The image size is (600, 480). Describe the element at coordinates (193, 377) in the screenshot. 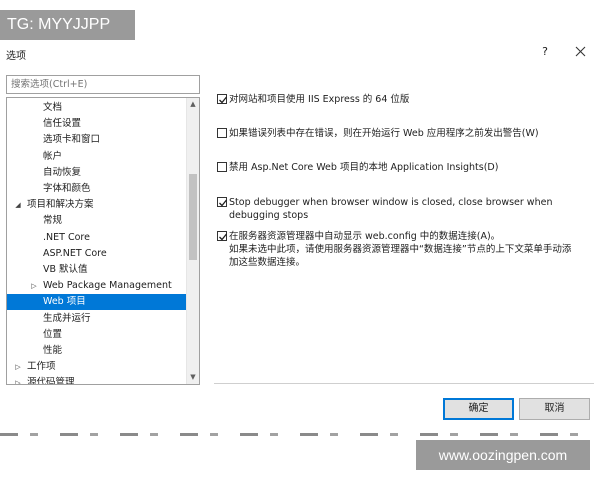

I see `scroll-down-icon: ▼` at that location.